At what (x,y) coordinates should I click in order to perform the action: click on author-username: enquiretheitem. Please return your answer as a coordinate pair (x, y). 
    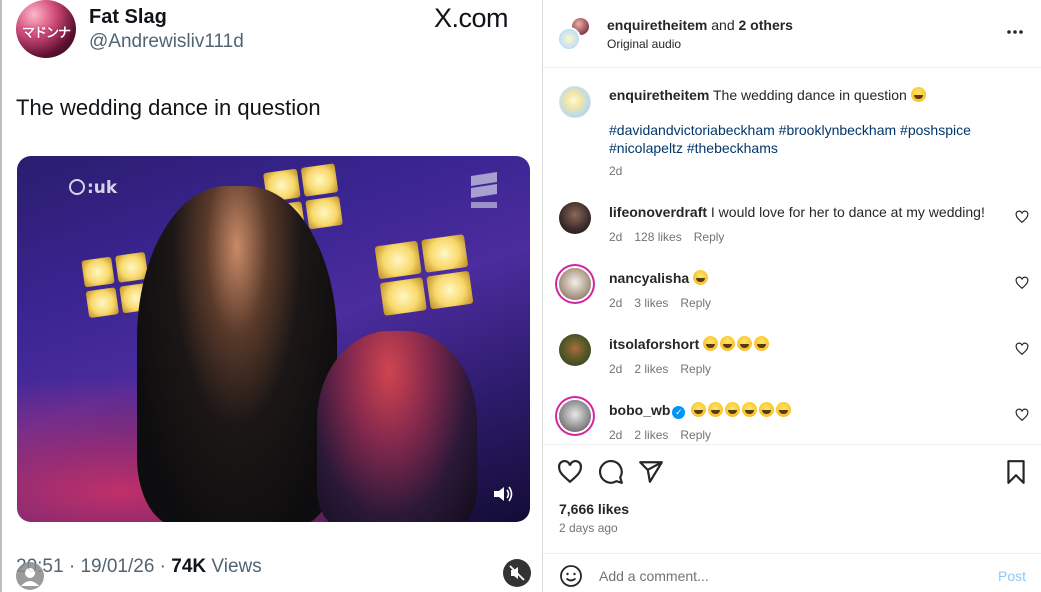
    Looking at the image, I should click on (657, 25).